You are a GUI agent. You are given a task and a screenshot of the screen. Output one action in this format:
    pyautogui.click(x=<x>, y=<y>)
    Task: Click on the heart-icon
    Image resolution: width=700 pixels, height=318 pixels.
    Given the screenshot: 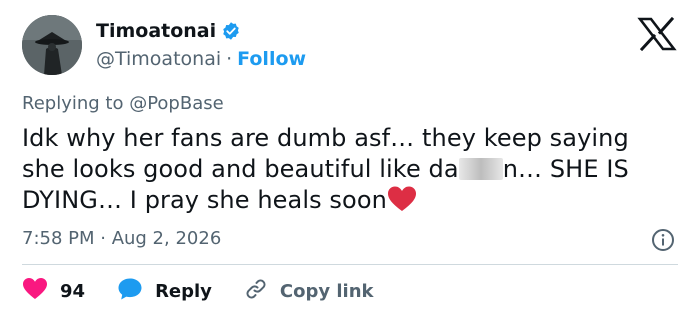 What is the action you would take?
    pyautogui.click(x=35, y=291)
    